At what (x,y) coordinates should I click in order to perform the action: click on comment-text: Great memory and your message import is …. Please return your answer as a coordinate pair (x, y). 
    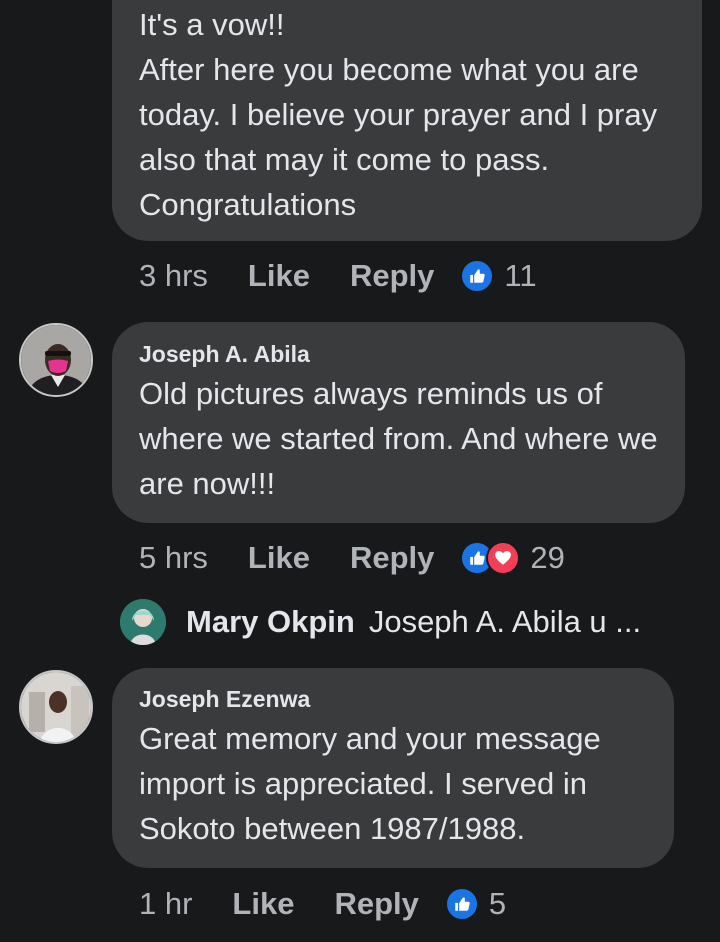
    Looking at the image, I should click on (370, 783).